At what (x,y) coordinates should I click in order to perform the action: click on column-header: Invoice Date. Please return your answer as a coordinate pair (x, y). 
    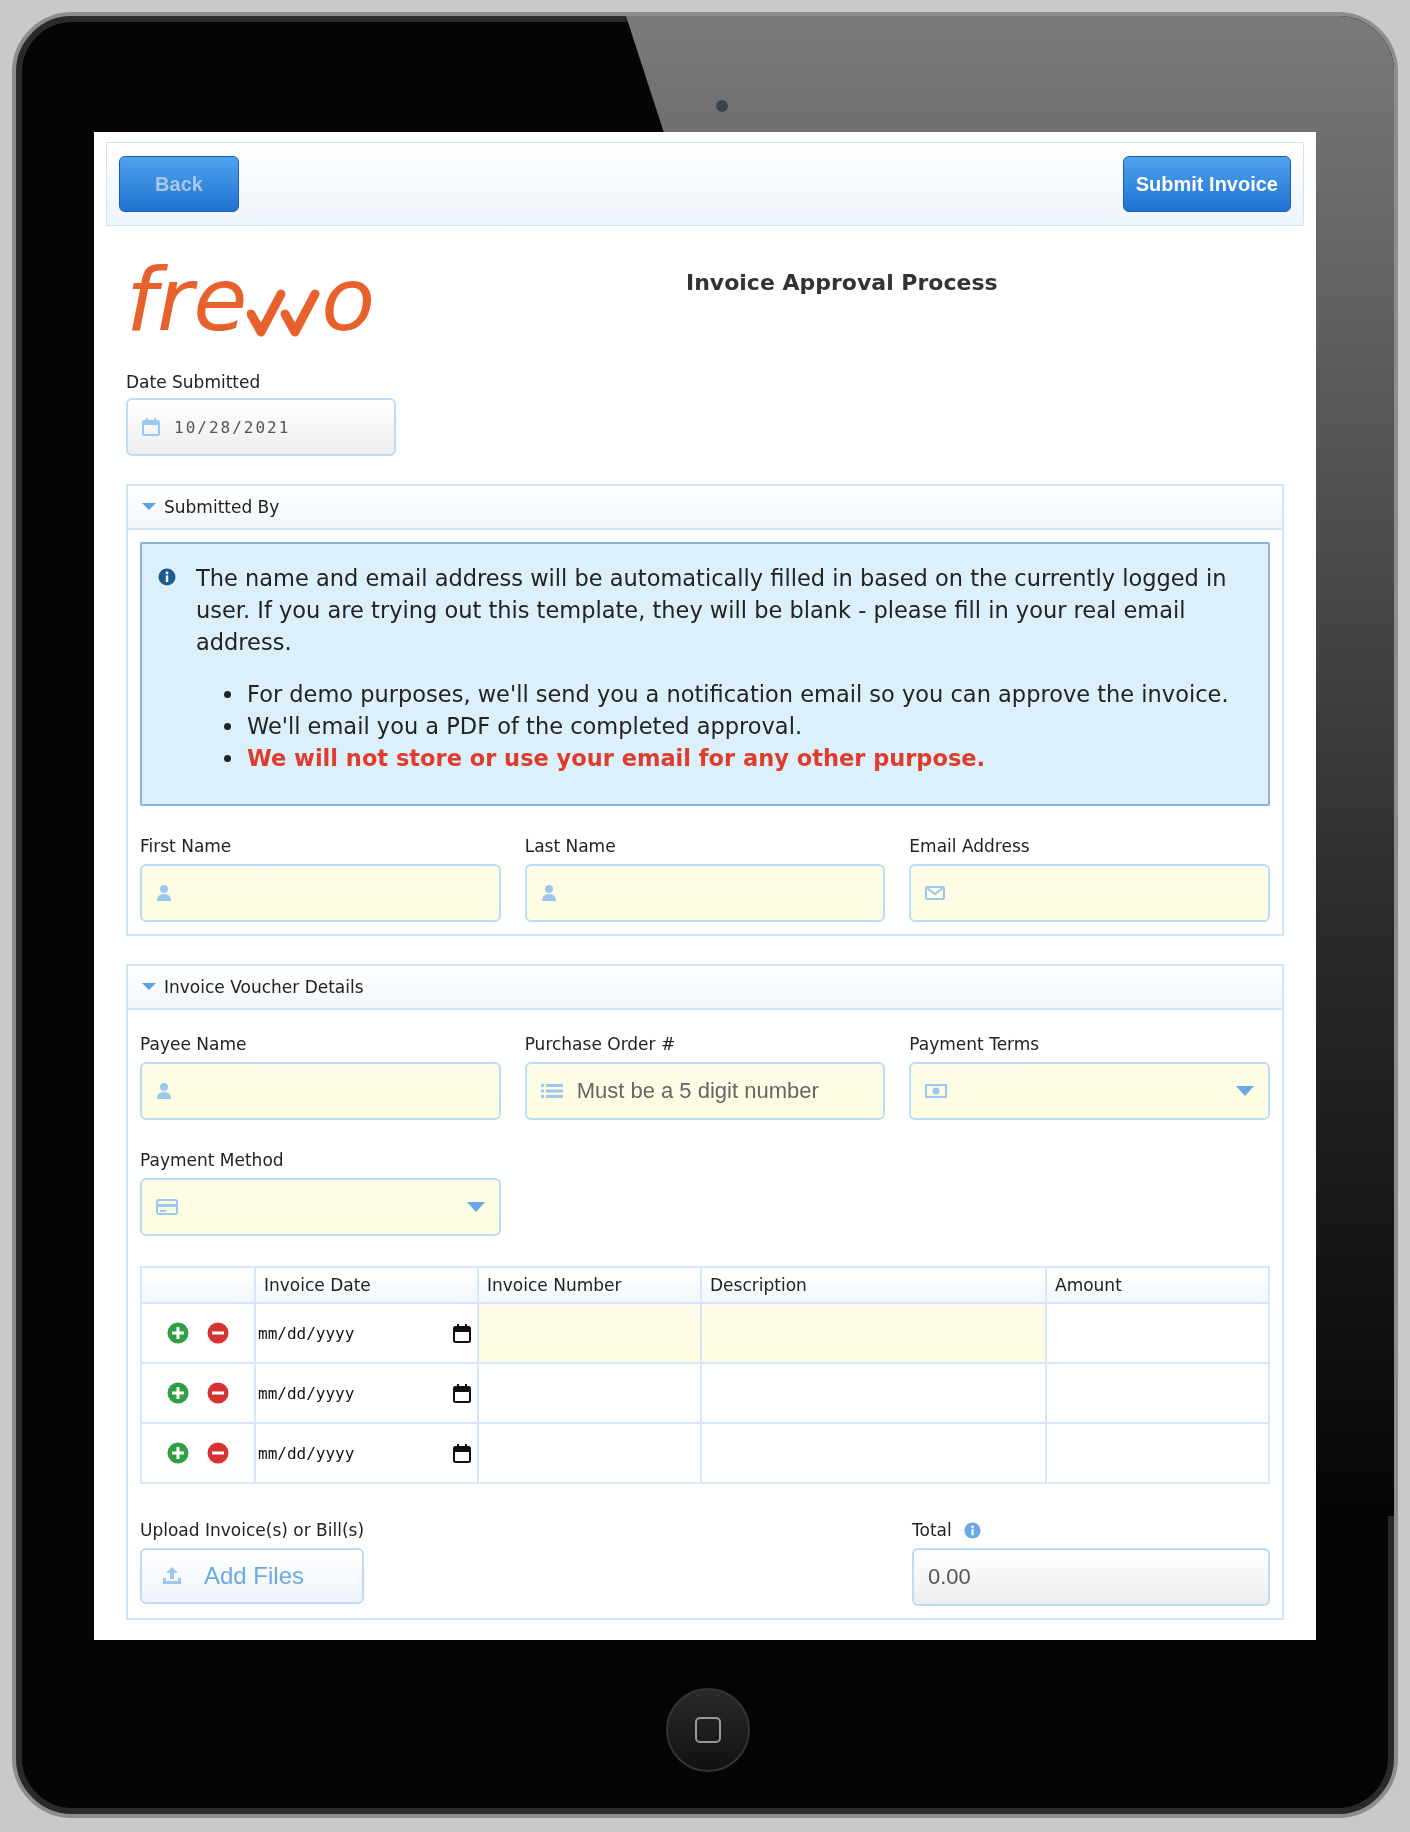
    Looking at the image, I should click on (366, 1285).